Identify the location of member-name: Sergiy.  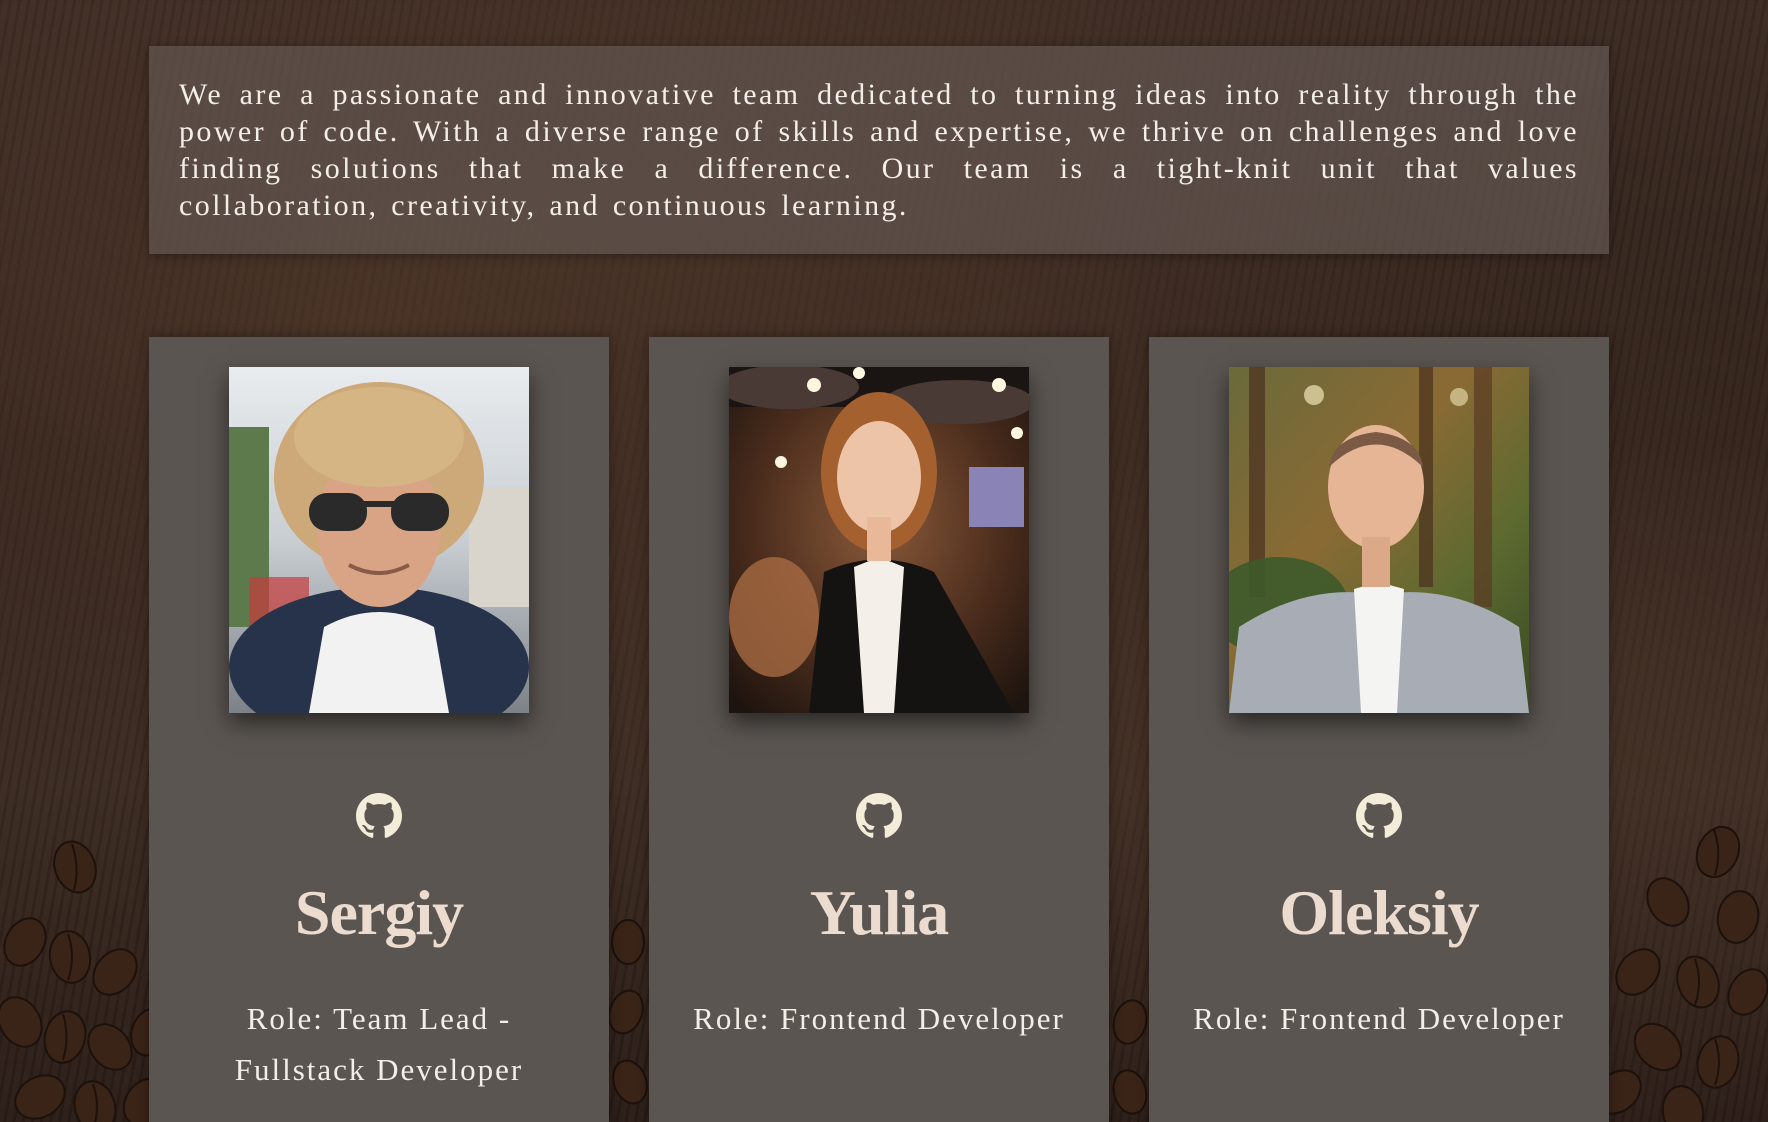
(379, 912).